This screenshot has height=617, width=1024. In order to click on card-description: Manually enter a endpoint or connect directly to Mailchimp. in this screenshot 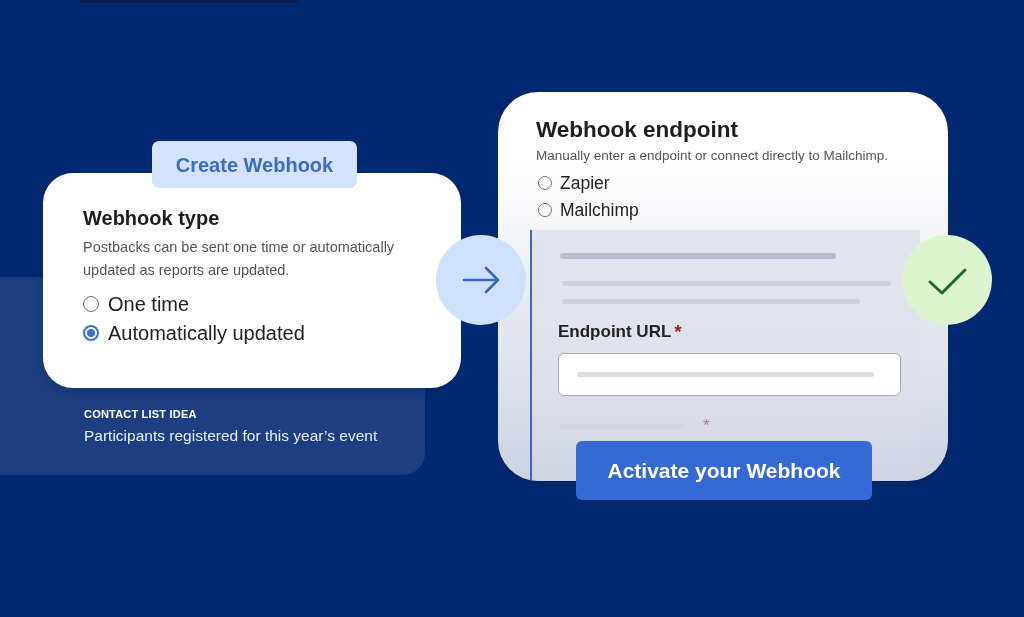, I will do `click(712, 156)`.